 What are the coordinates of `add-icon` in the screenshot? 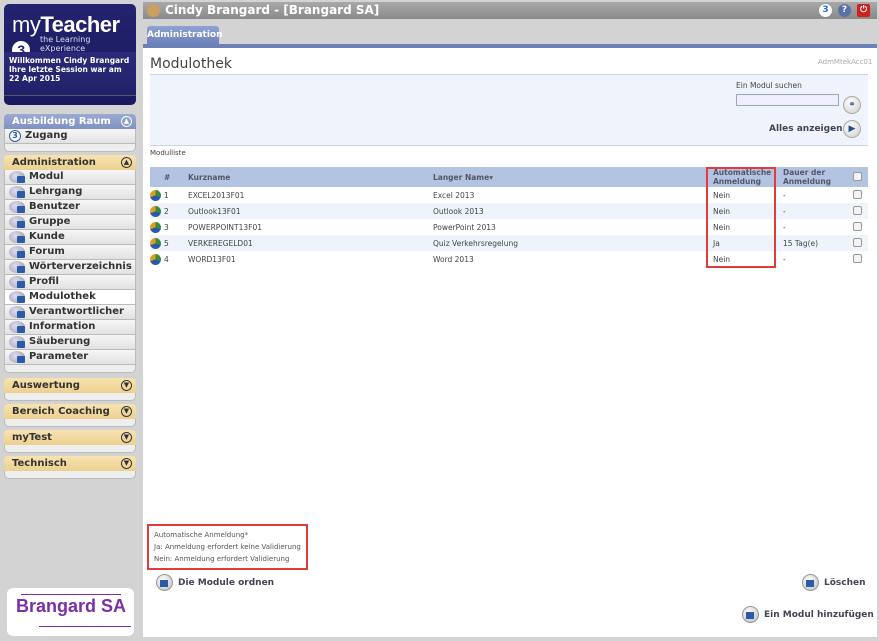 It's located at (750, 614).